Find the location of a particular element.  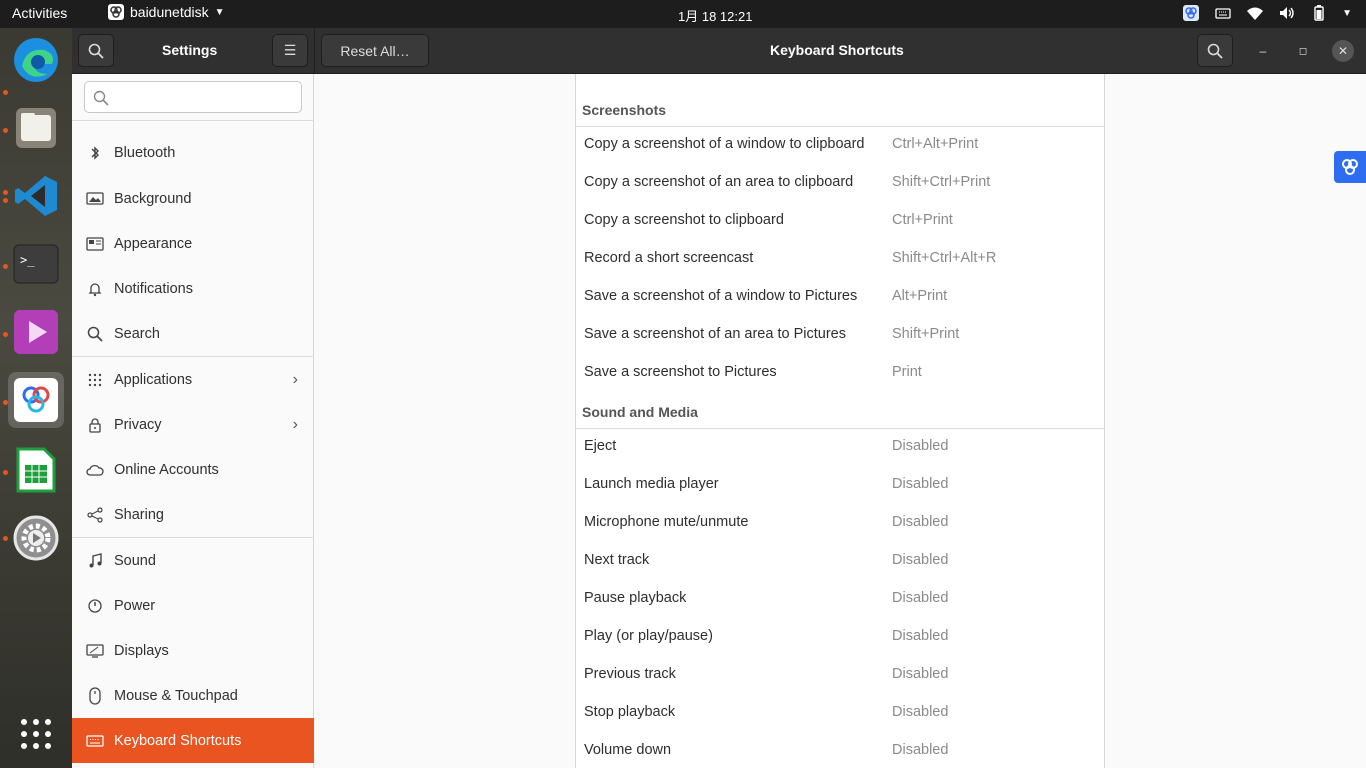

sidebar-item-appearance: Appearance is located at coordinates (193, 243).